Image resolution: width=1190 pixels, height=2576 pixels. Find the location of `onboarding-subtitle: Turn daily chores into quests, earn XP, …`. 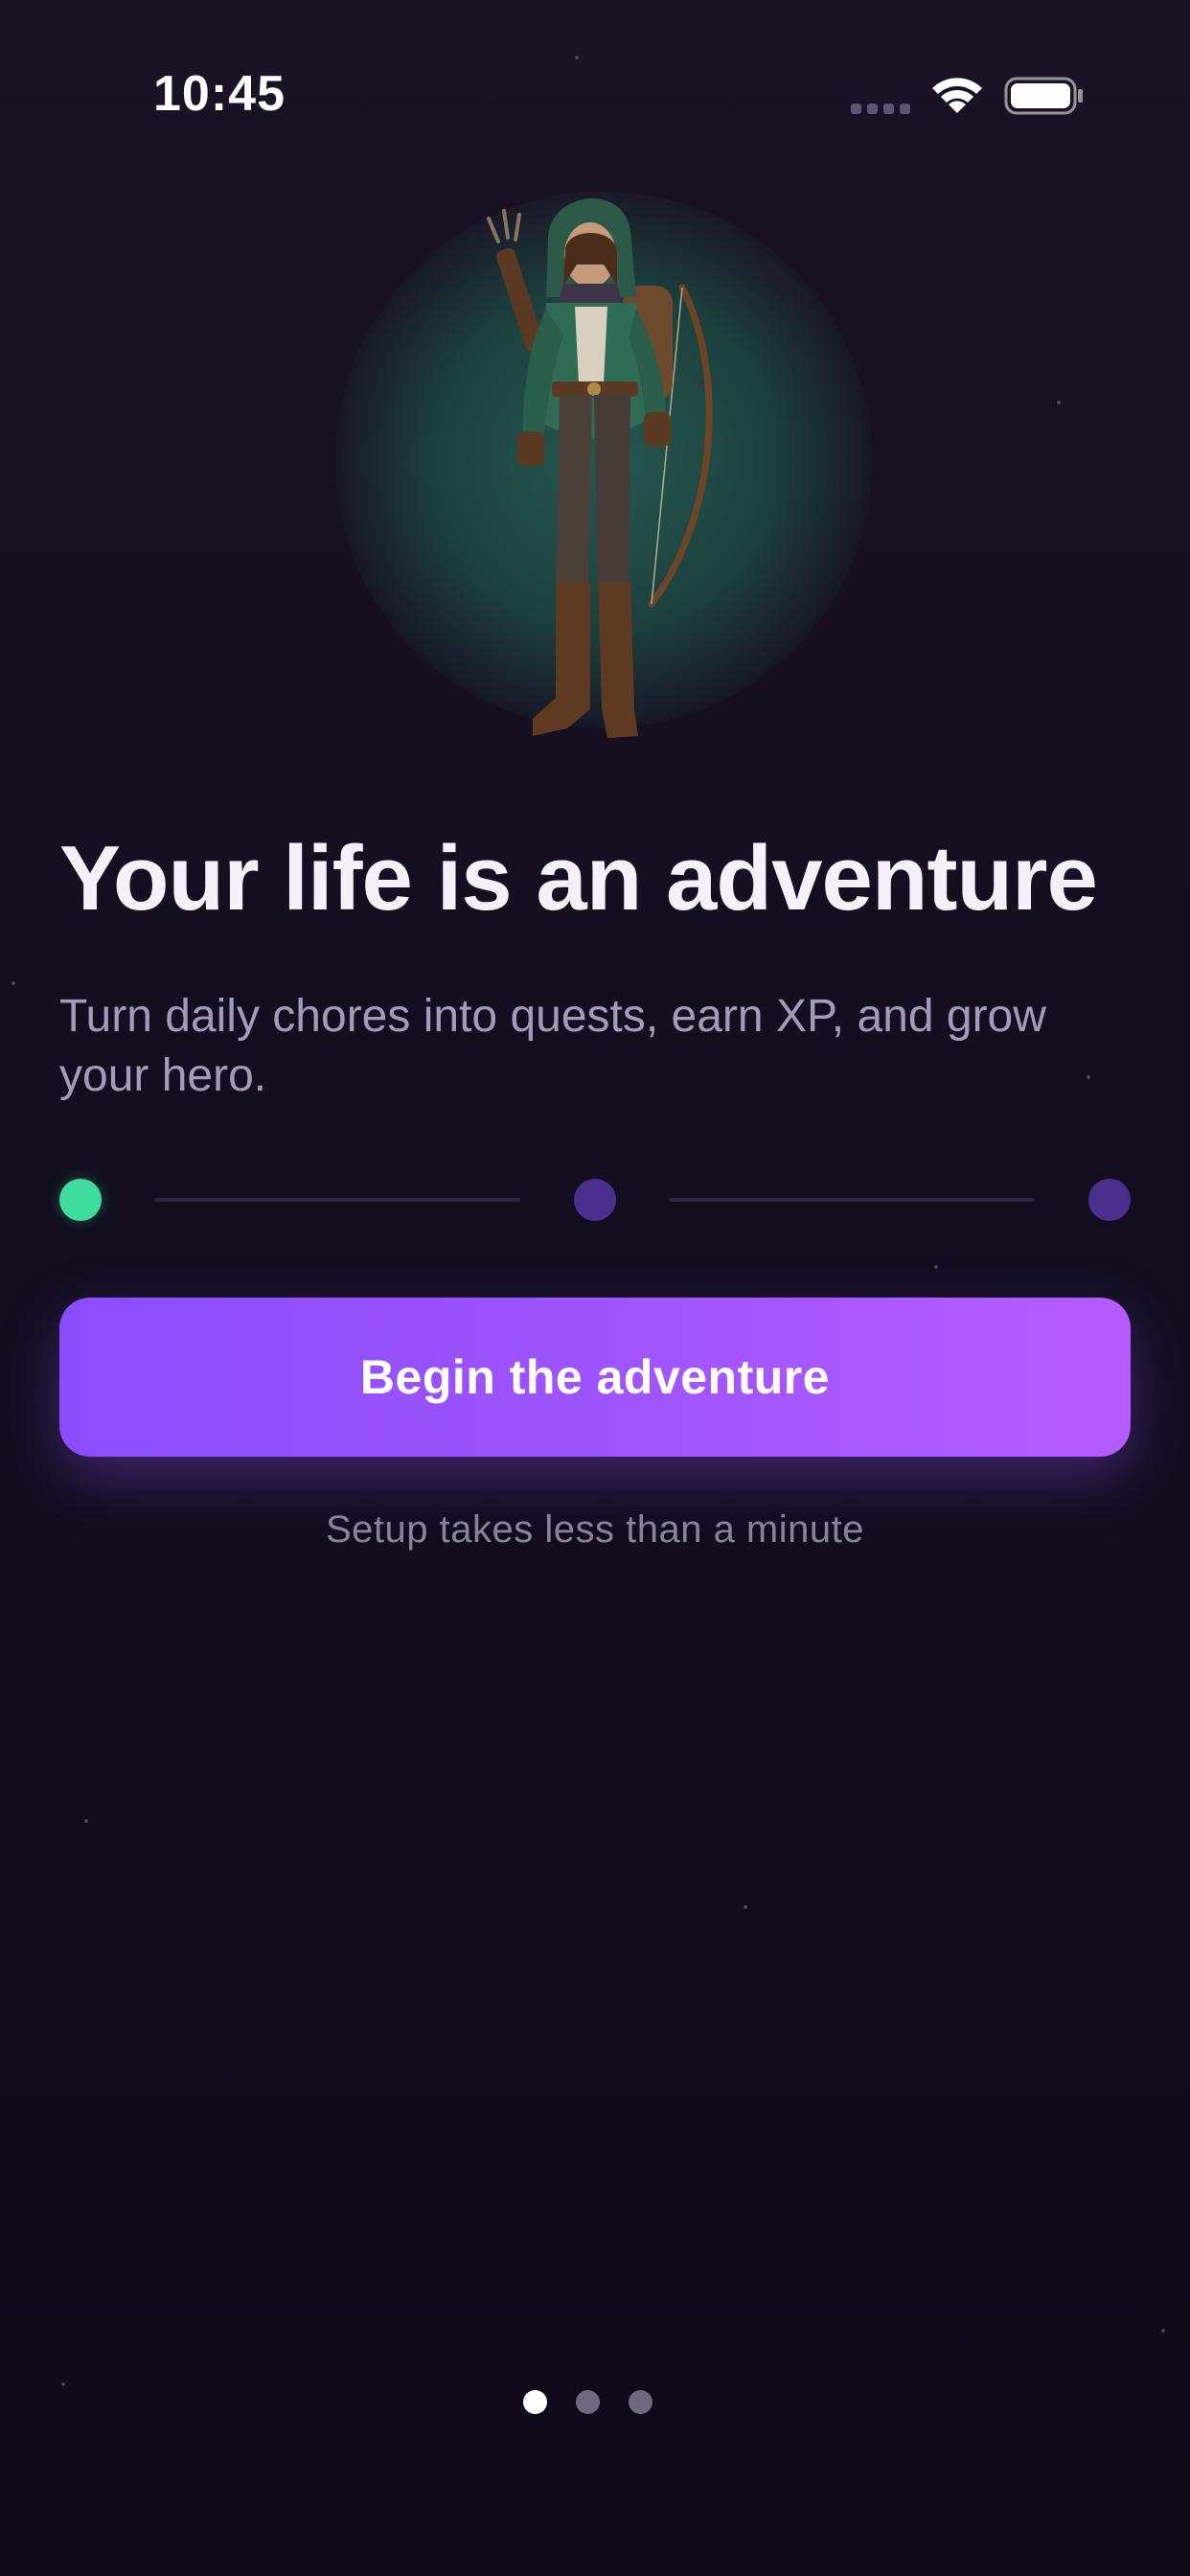

onboarding-subtitle: Turn daily chores into quests, earn XP, … is located at coordinates (553, 1046).